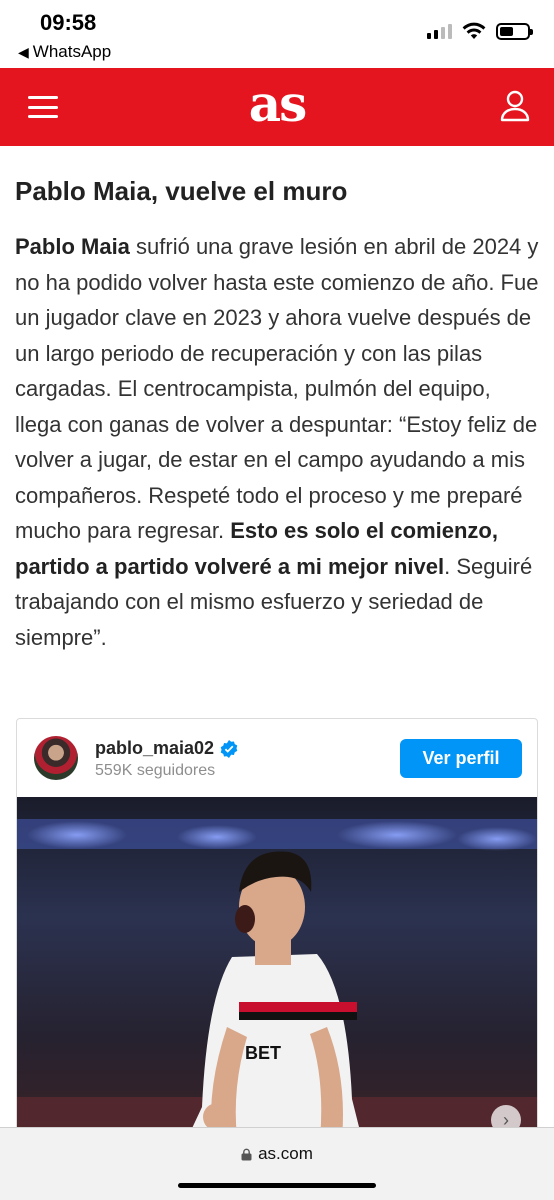  Describe the element at coordinates (23, 51) in the screenshot. I see `back-caret-icon: ◀` at that location.